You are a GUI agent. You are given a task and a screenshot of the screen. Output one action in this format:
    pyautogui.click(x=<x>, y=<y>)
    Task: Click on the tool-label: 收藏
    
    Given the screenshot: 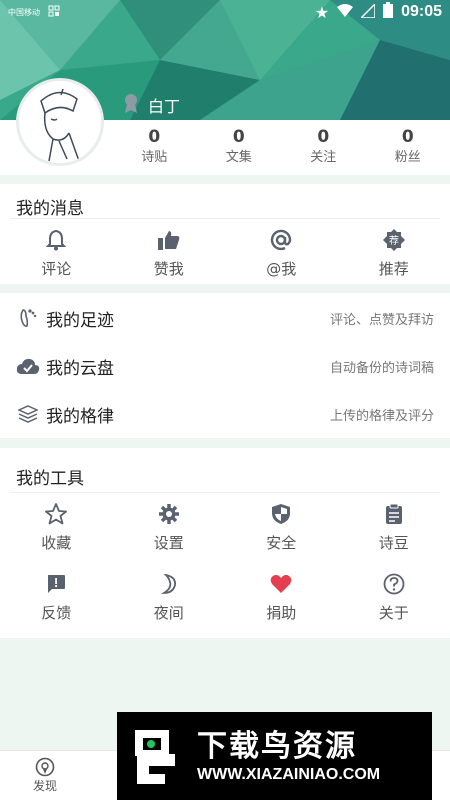 What is the action you would take?
    pyautogui.click(x=56, y=543)
    